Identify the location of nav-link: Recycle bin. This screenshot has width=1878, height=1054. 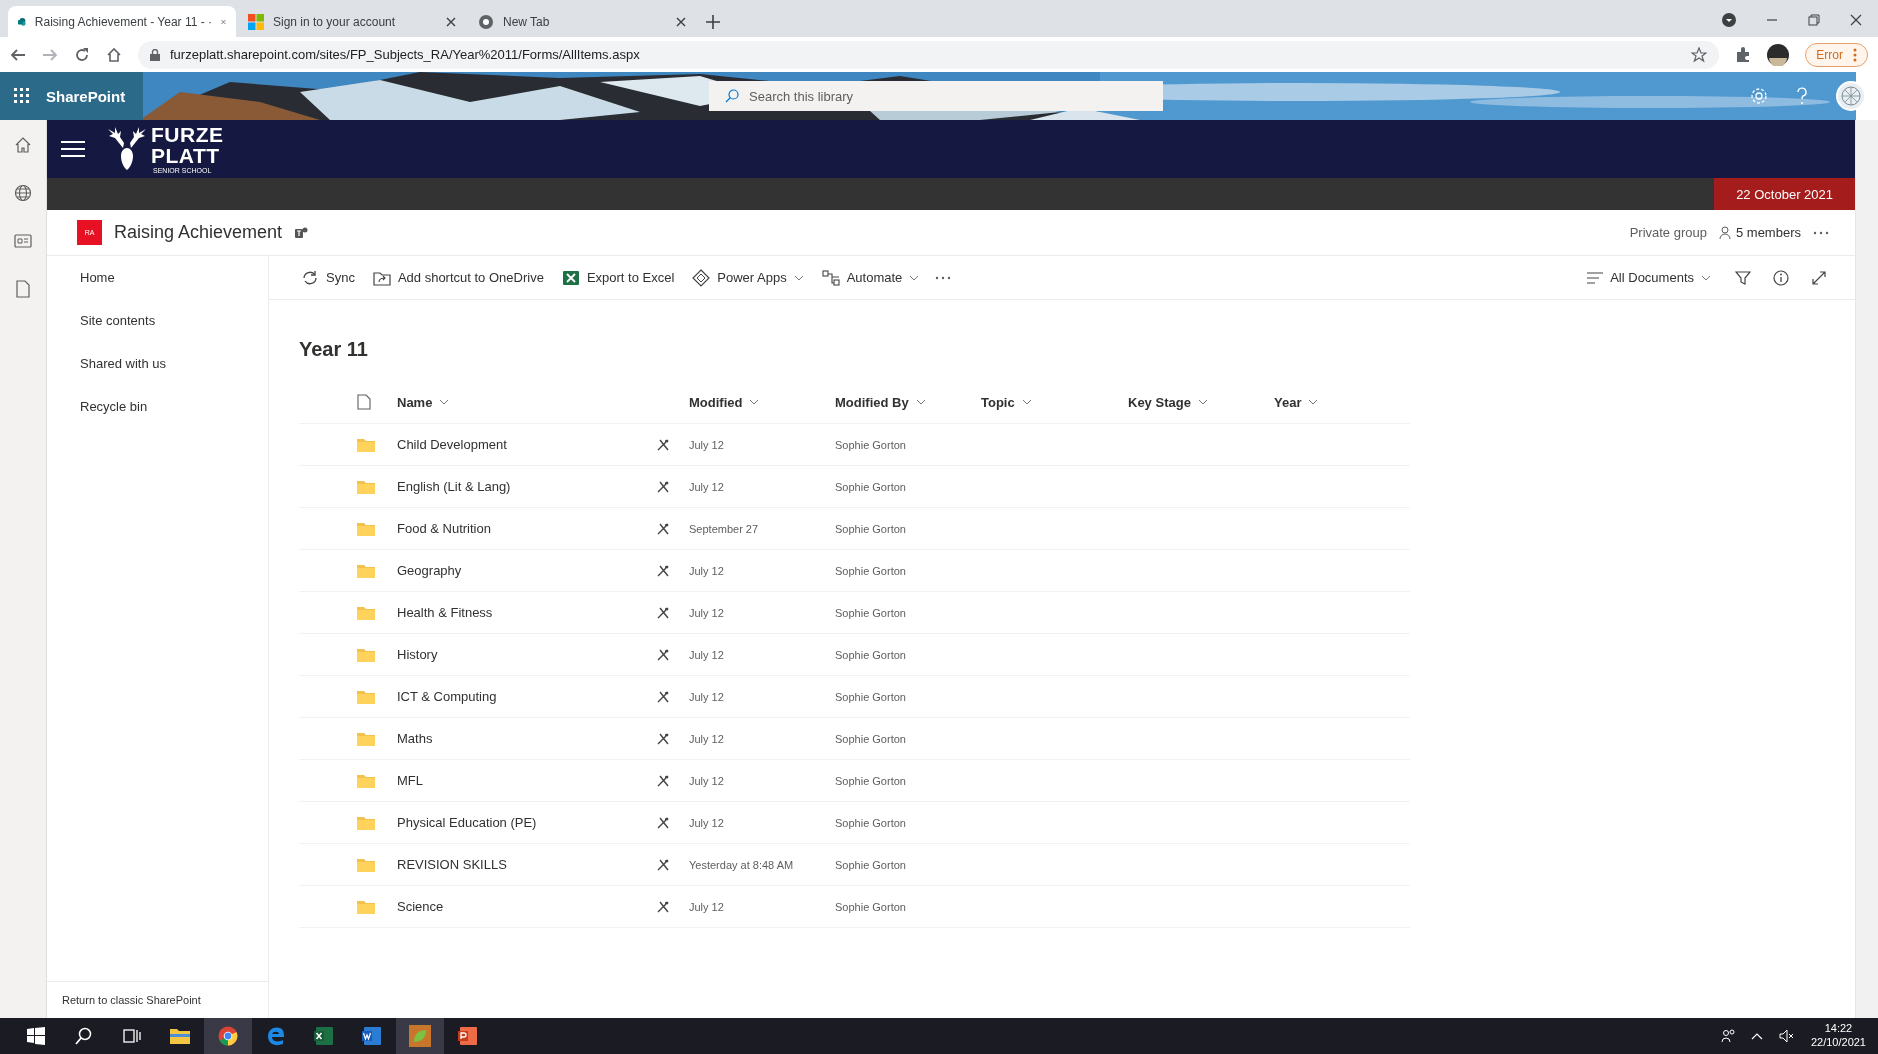
(157, 406).